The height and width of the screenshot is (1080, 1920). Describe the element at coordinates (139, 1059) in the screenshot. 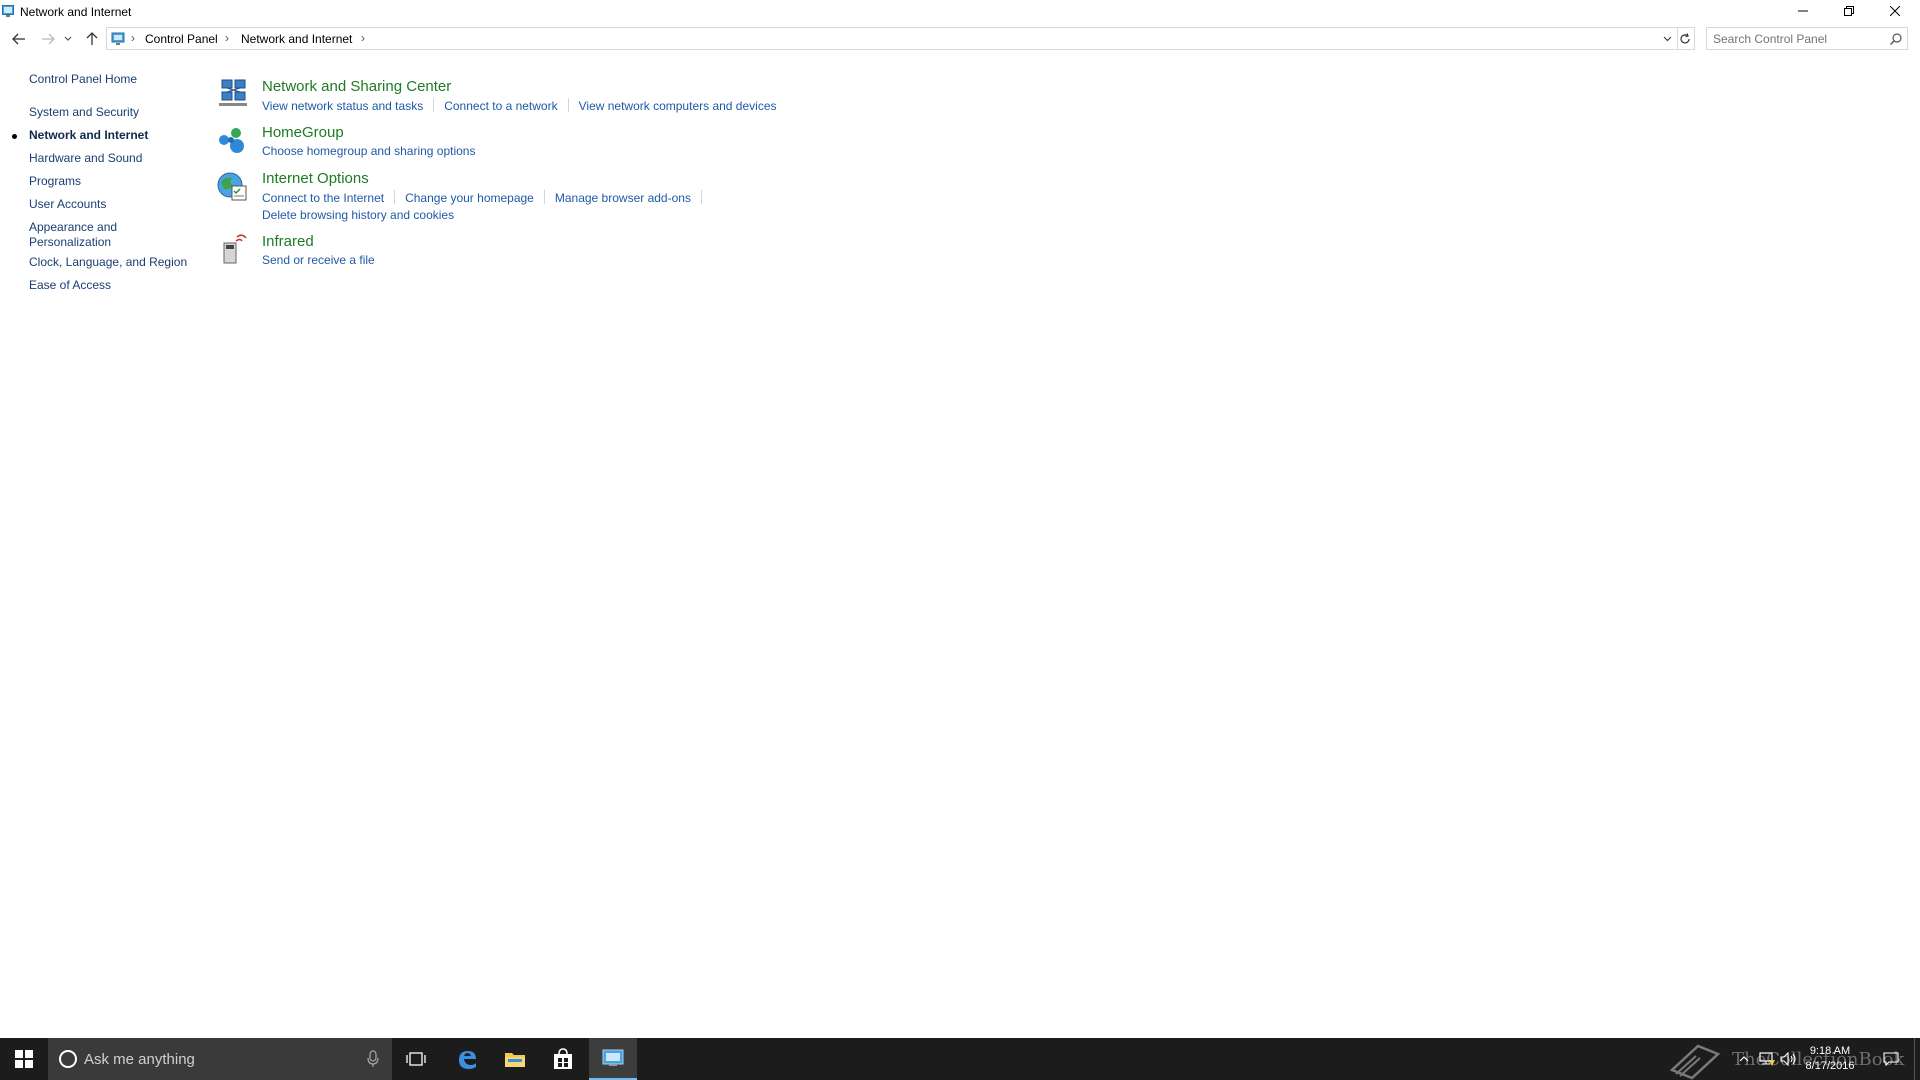

I see `cortana-search-text: Ask me anything` at that location.